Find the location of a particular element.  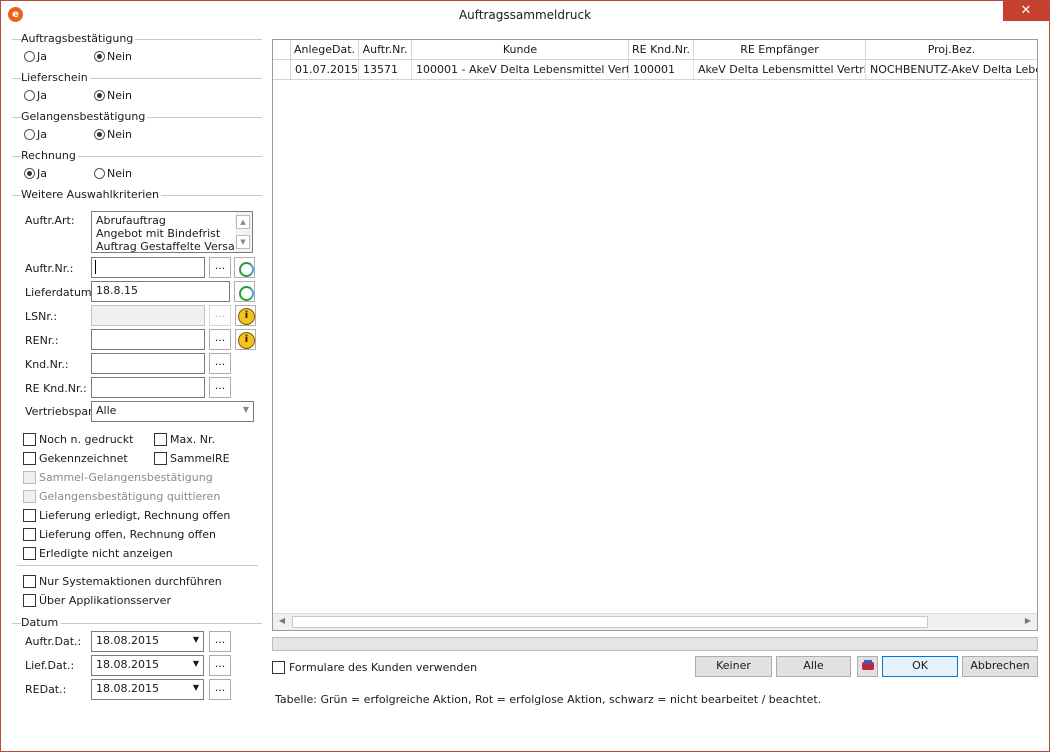

abbrechen-button: Abbrechen is located at coordinates (1000, 666).